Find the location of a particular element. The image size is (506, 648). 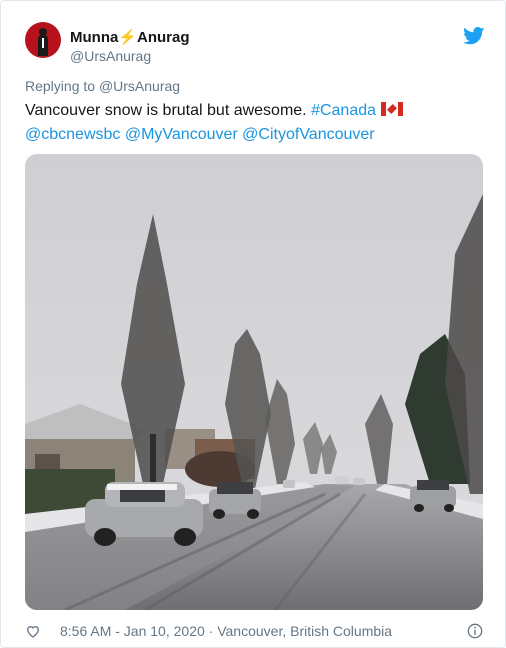

reply-to-link: @UrsAnurag is located at coordinates (139, 86).